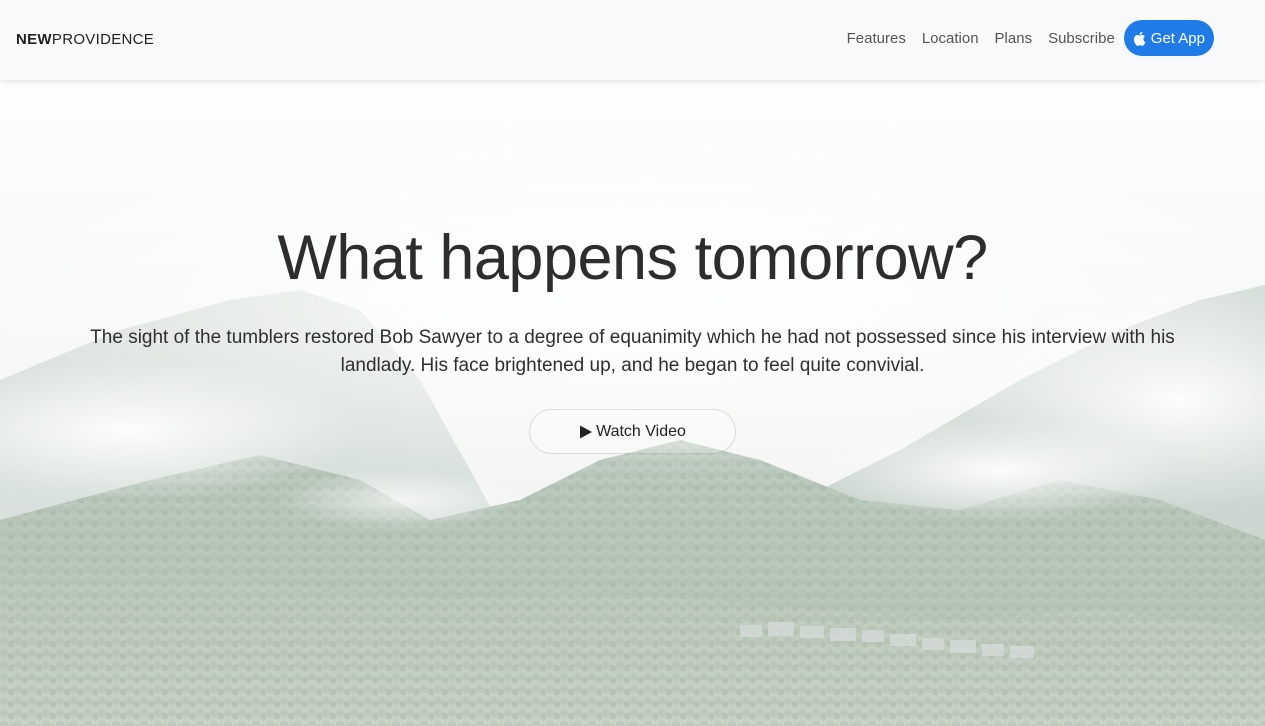 The image size is (1265, 726). I want to click on apple-icon, so click(1139, 38).